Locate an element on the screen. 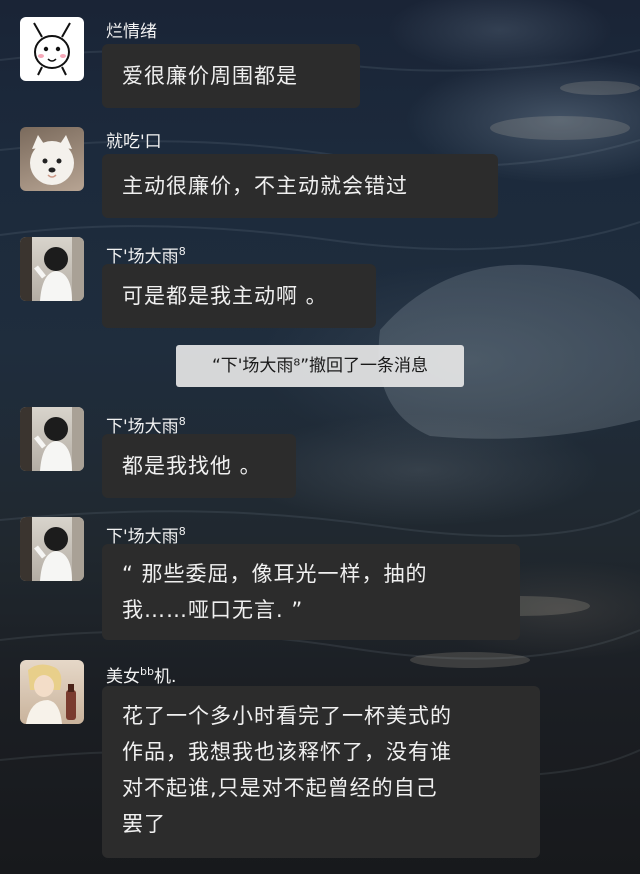 The width and height of the screenshot is (640, 874). message-bubble: 都是我找他 。 is located at coordinates (199, 466).